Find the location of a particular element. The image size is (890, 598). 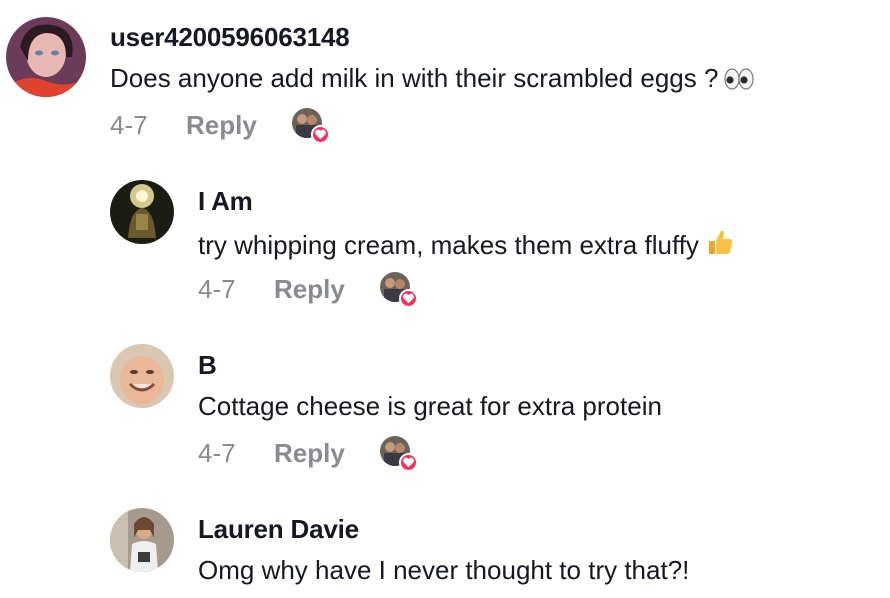

eyes-emoji-icon is located at coordinates (739, 81).